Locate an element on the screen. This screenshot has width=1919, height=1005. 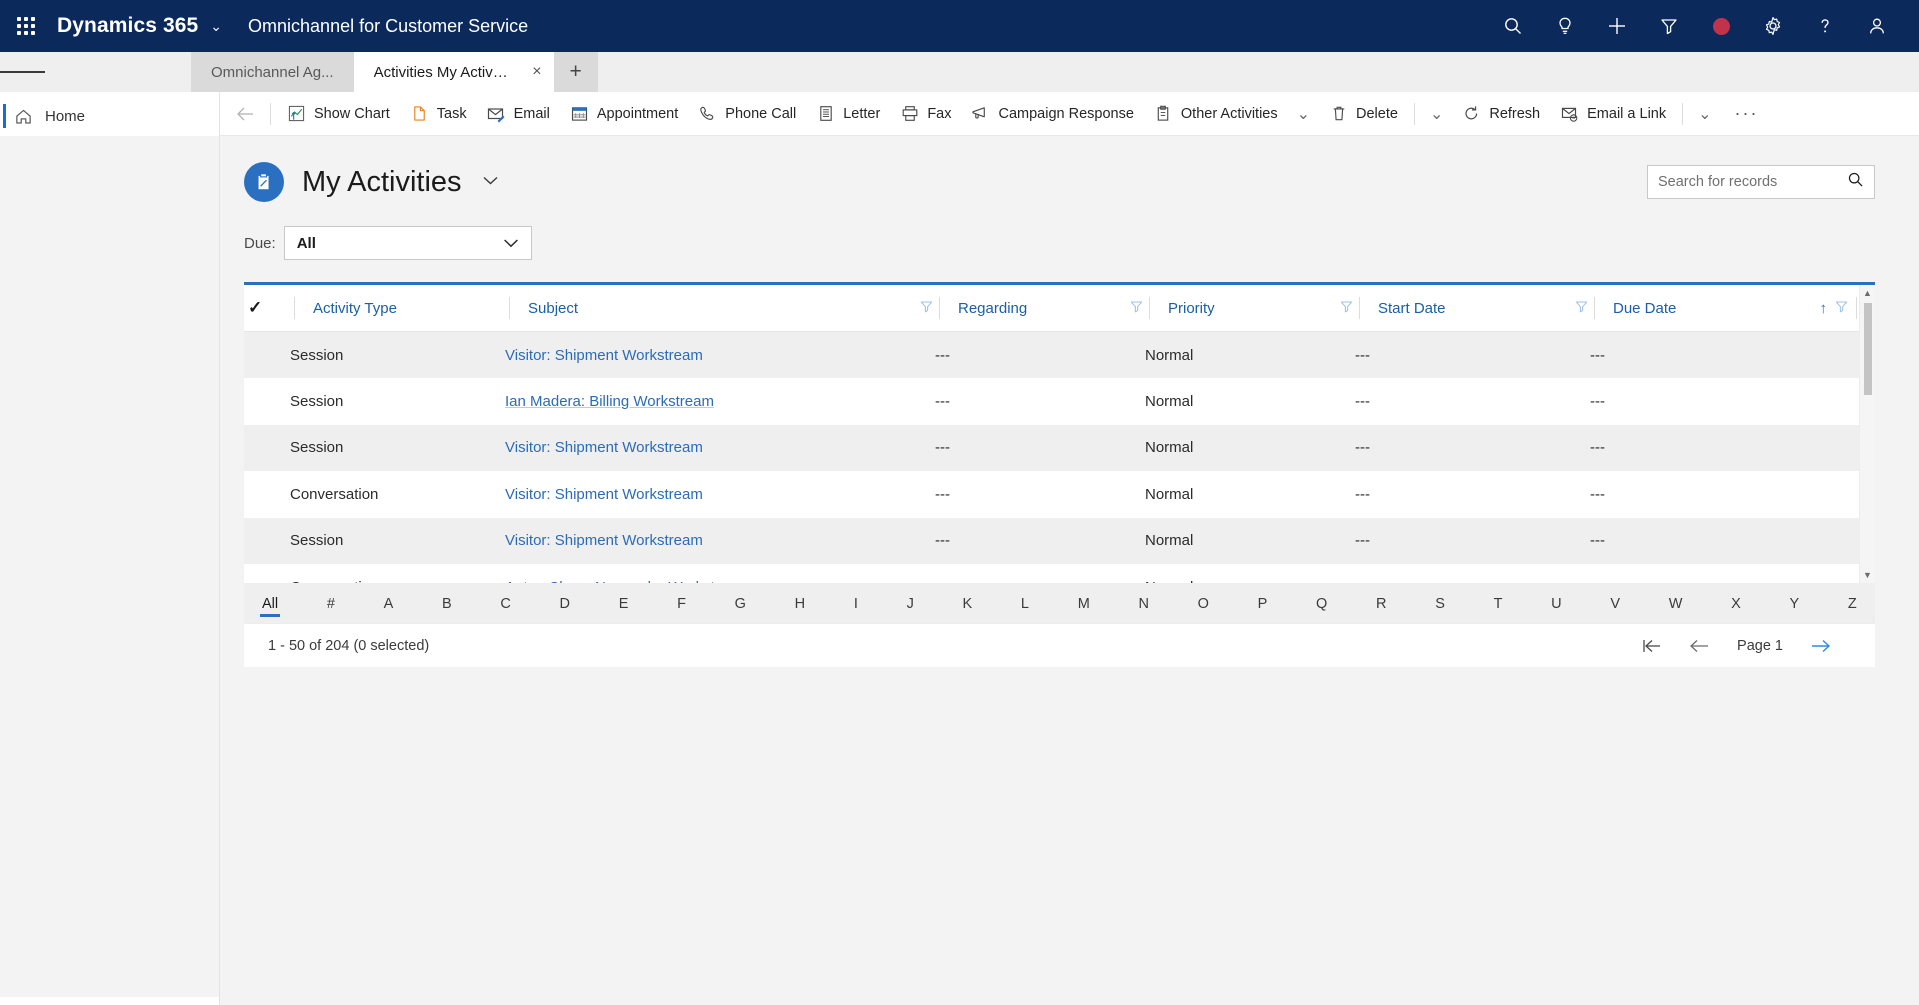
grid-vertical-scrollbar: ▲ ▼ is located at coordinates (1867, 434).